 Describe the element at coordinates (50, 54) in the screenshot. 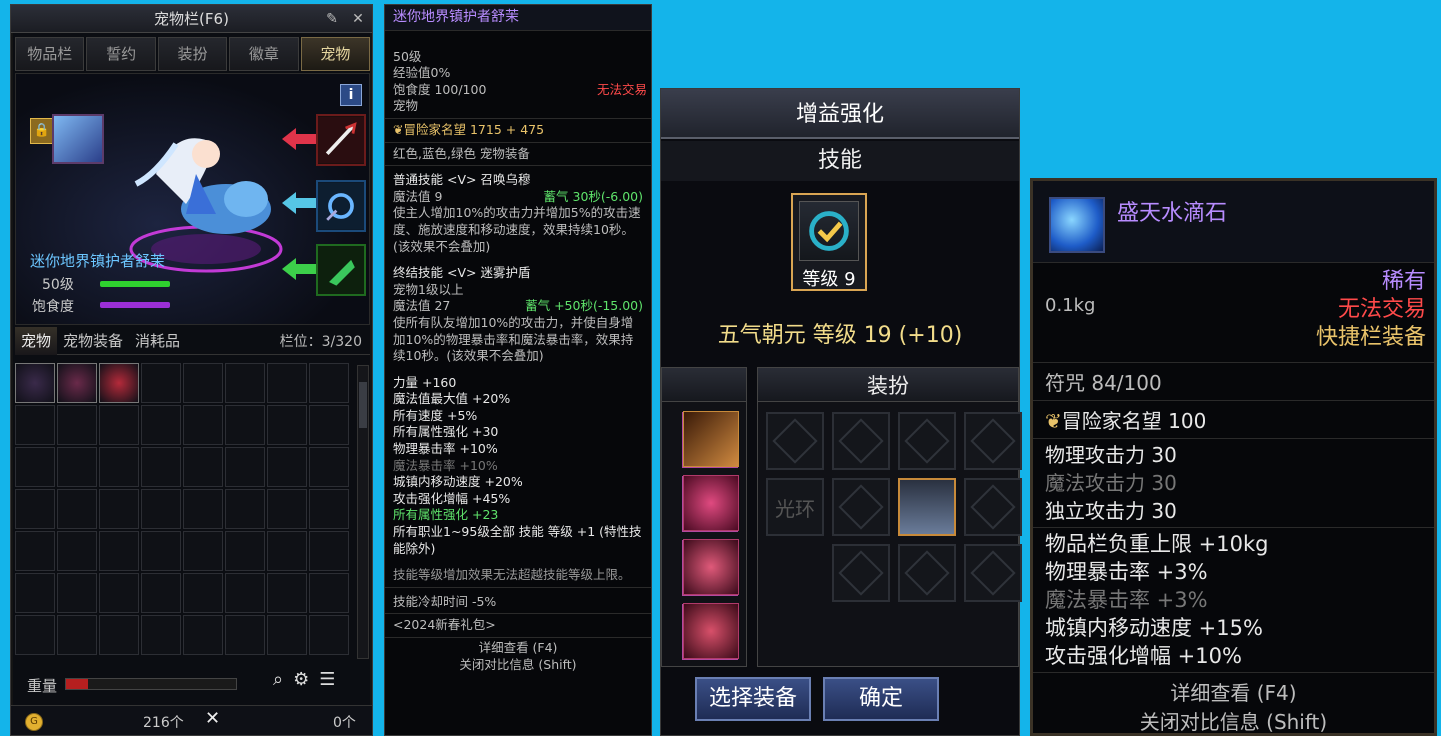

I see `tab-items: 物品栏` at that location.